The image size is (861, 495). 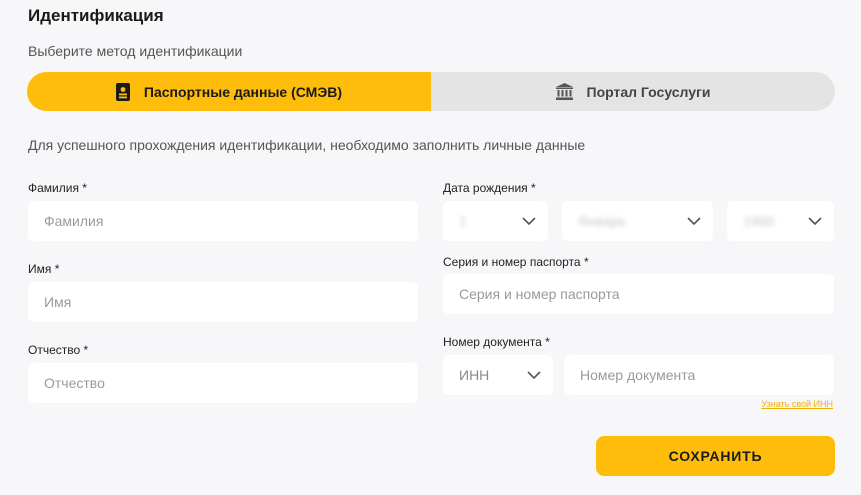 I want to click on document-label: Номер документа *, so click(x=496, y=342).